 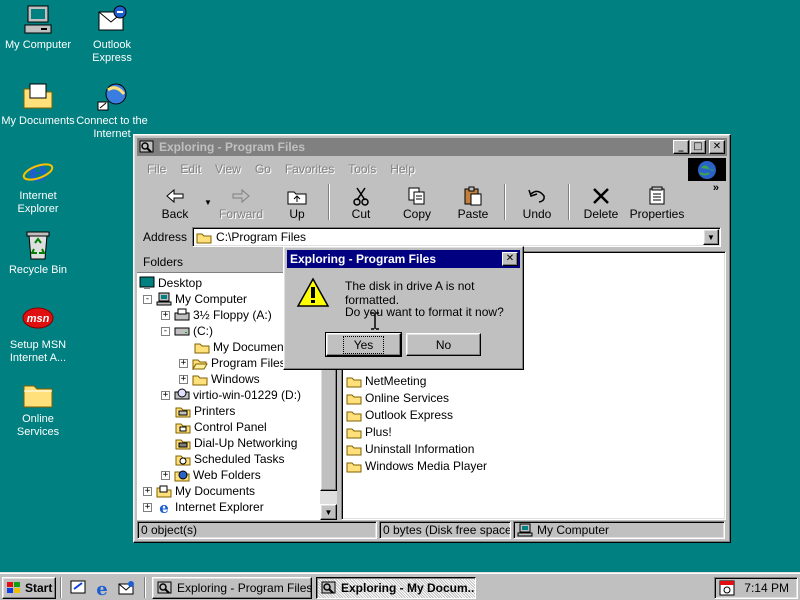 What do you see at coordinates (112, 20) in the screenshot?
I see `outlook-express-icon` at bounding box center [112, 20].